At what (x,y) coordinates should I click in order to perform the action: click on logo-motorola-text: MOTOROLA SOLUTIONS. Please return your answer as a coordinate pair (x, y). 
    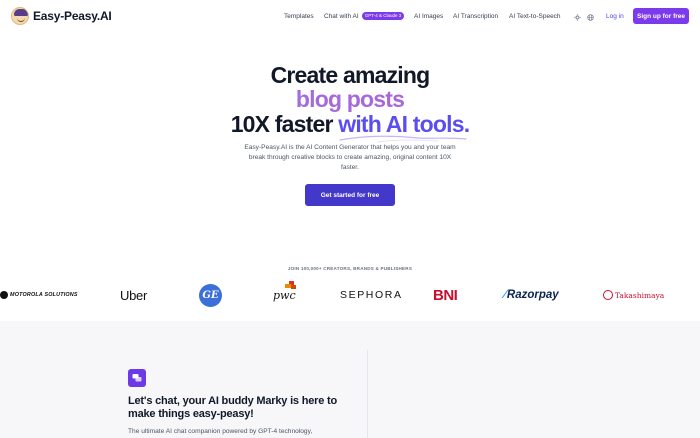
    Looking at the image, I should click on (44, 295).